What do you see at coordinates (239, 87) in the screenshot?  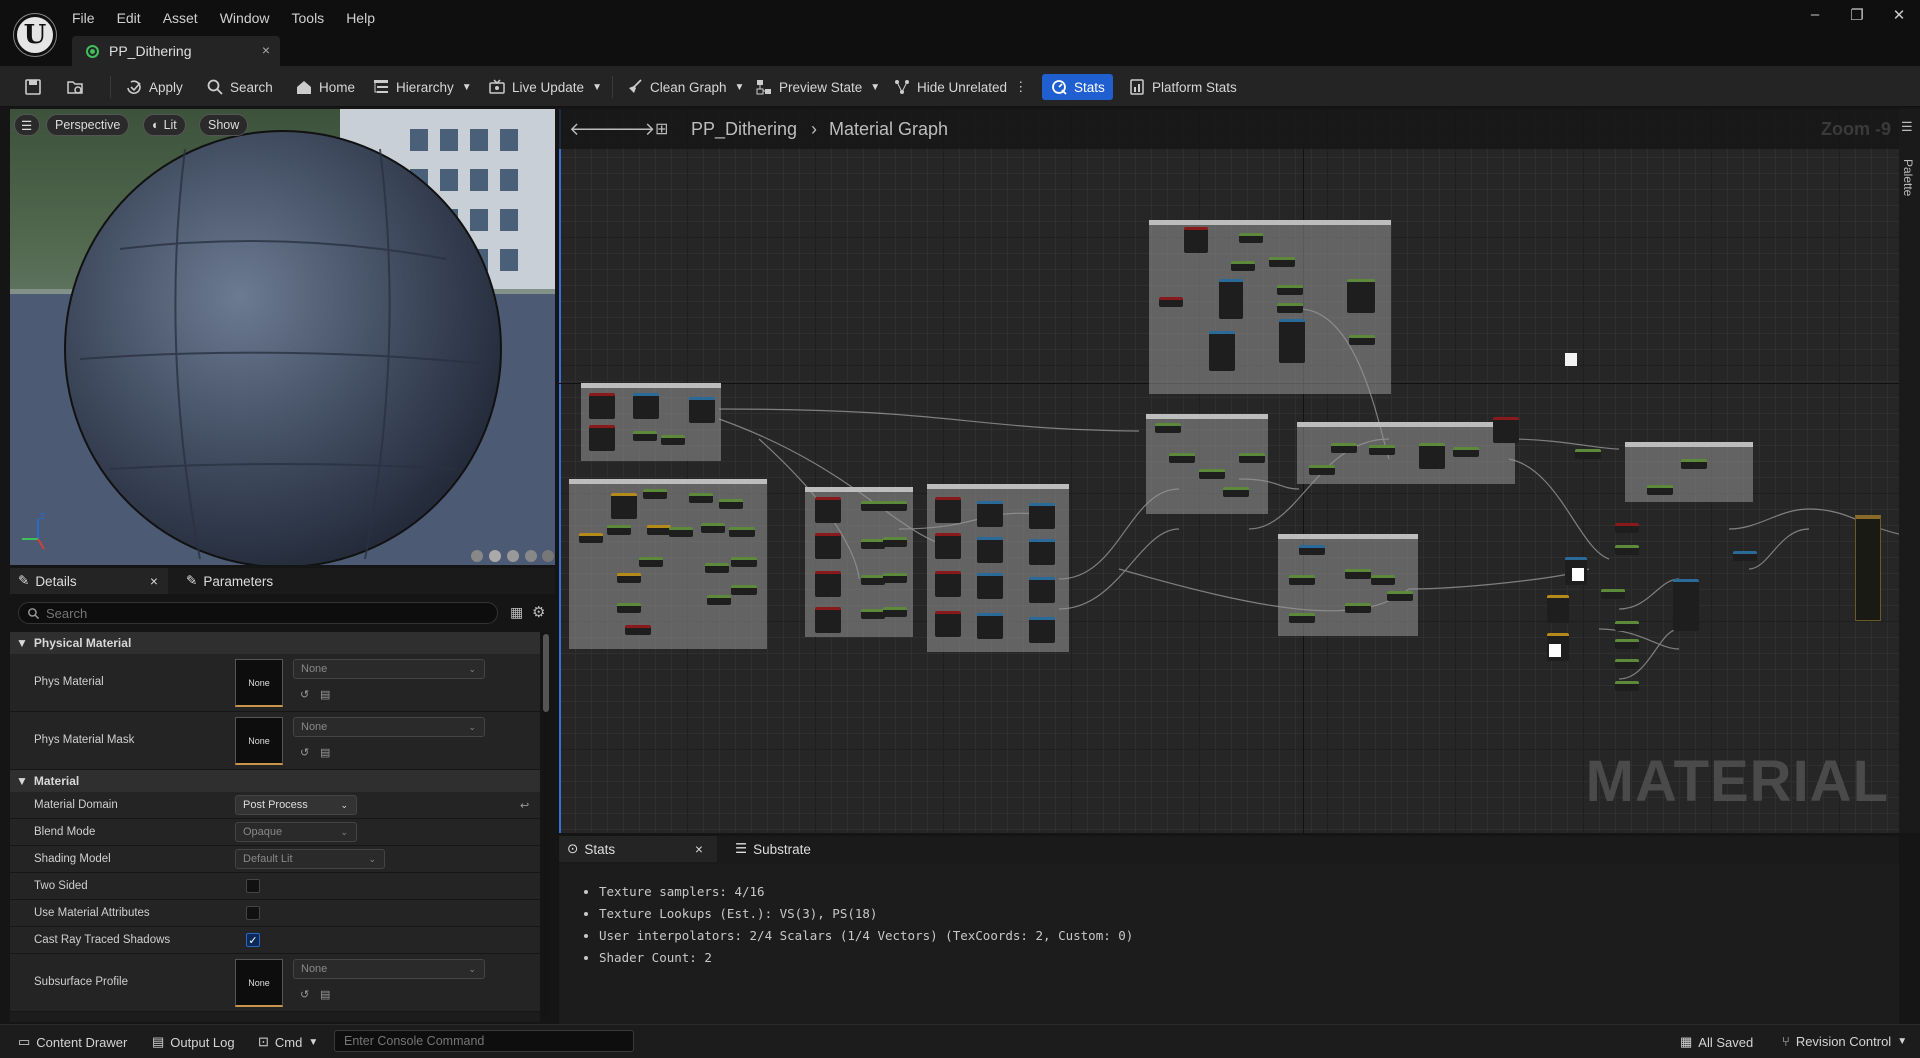 I see `search-button: Search` at bounding box center [239, 87].